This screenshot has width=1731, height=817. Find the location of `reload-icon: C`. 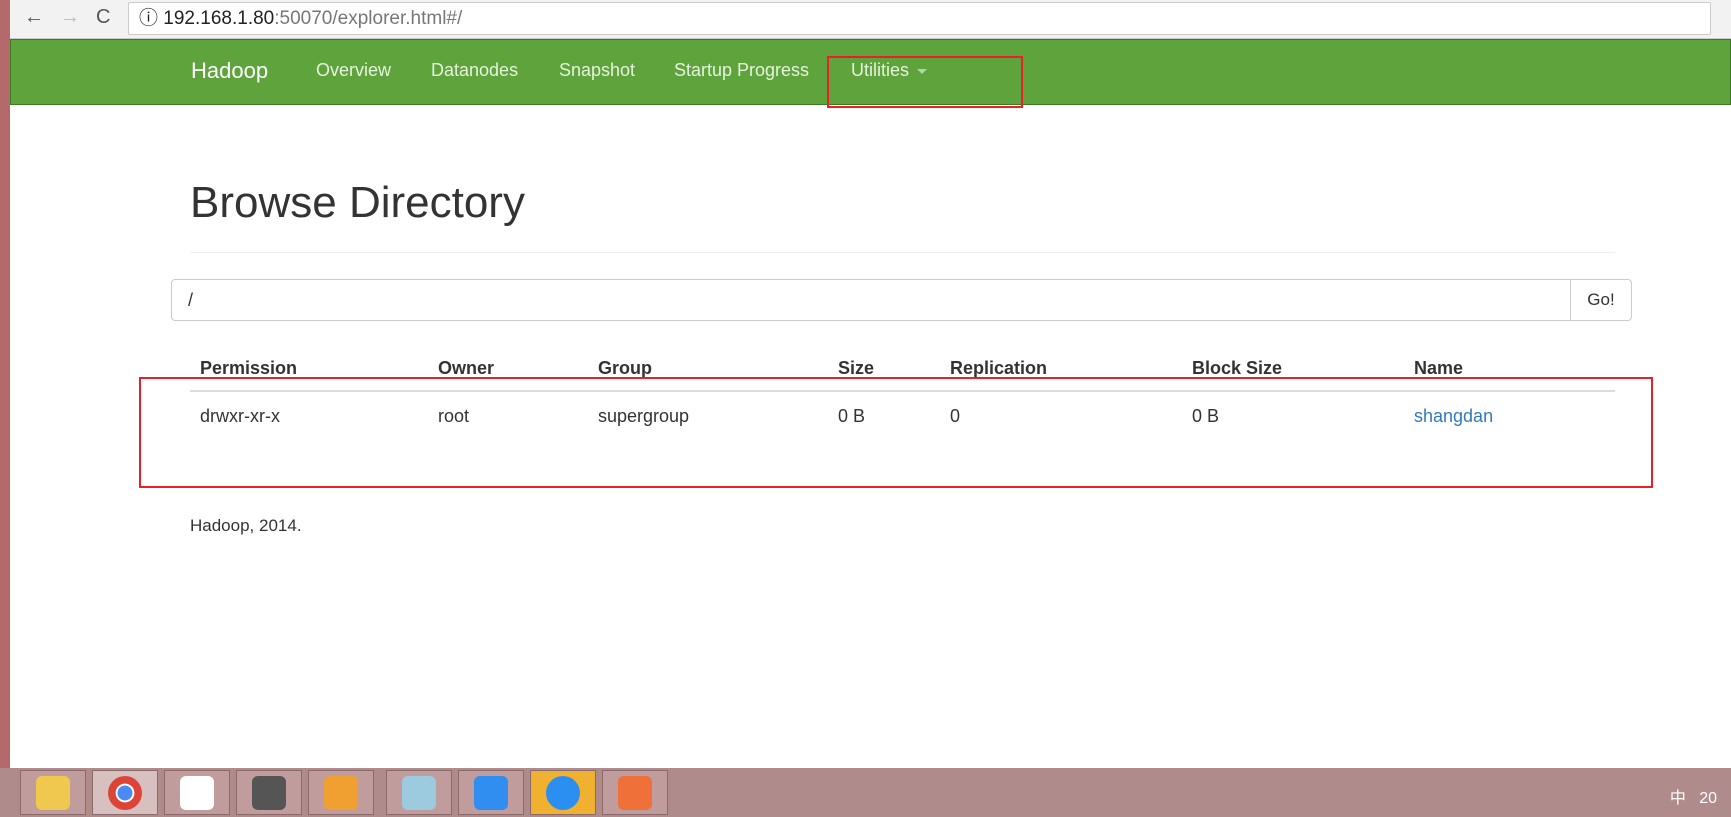

reload-icon: C is located at coordinates (103, 17).